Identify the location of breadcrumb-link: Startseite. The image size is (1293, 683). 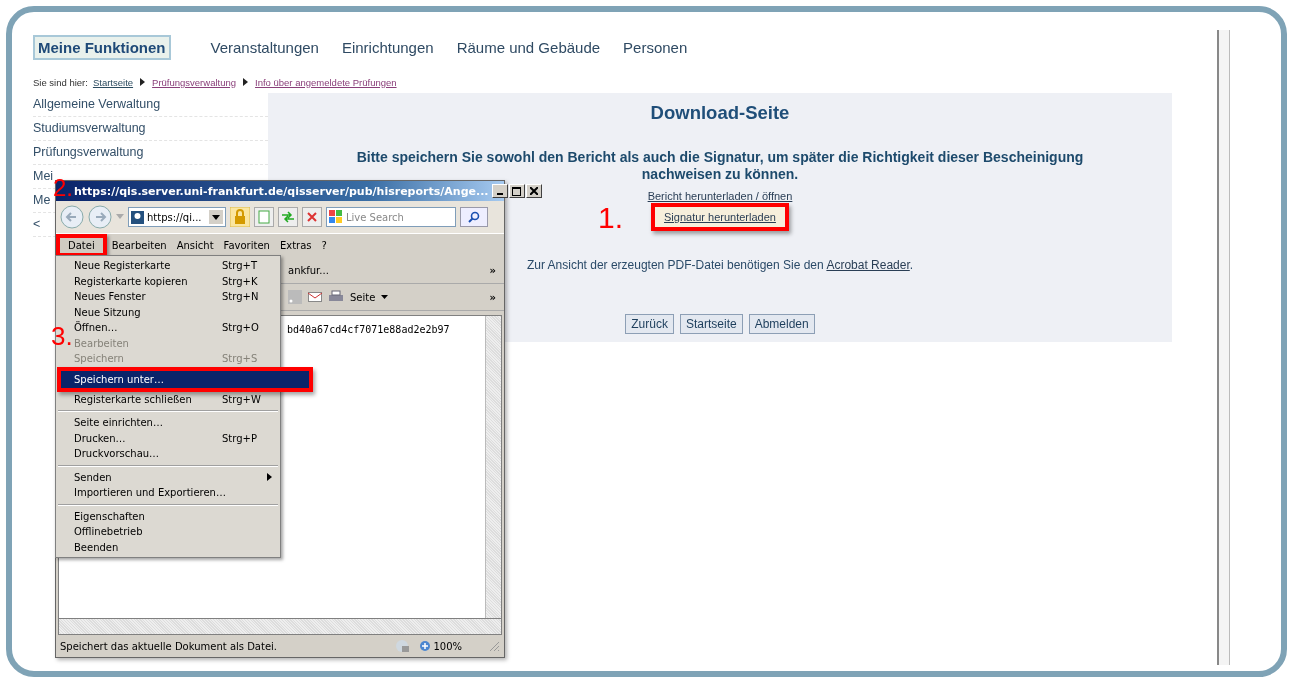
(113, 82).